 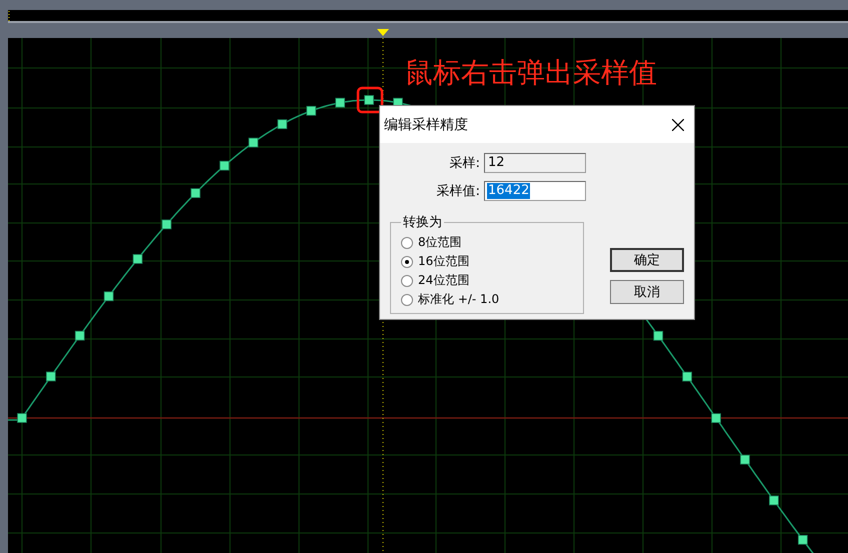 What do you see at coordinates (459, 299) in the screenshot?
I see `radio-label: 标准化 +/- 1.0` at bounding box center [459, 299].